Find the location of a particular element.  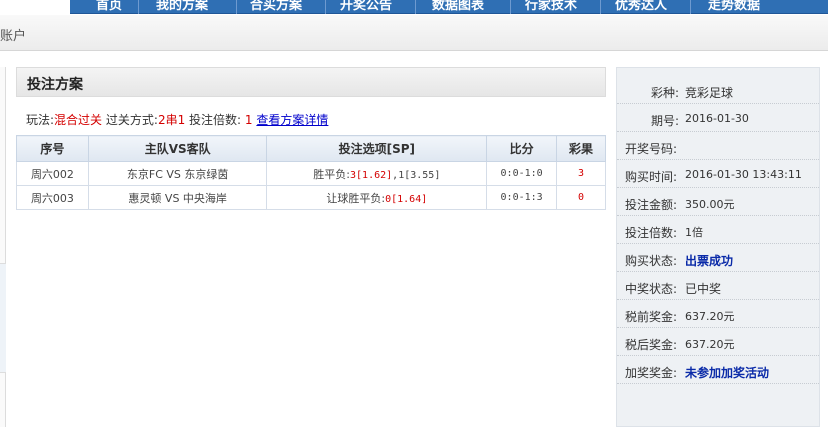

nav-item-my-plans: 我的方案 is located at coordinates (182, 7).